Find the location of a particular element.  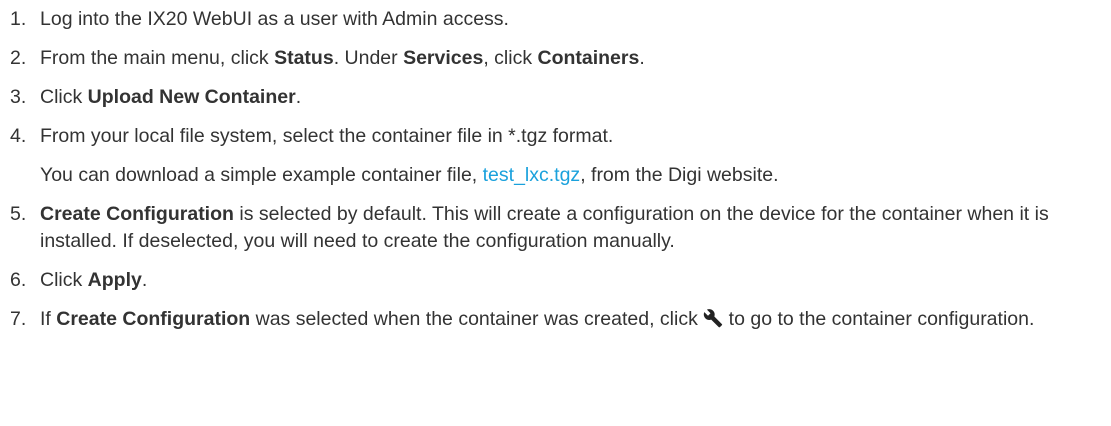

step-text: to go to the container configuration. is located at coordinates (879, 319).